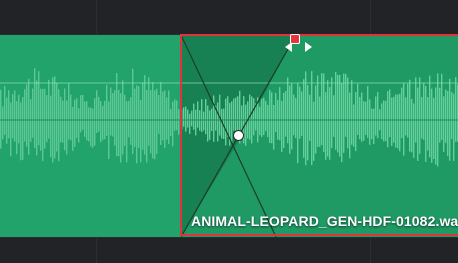 The width and height of the screenshot is (458, 263). Describe the element at coordinates (229, 237) in the screenshot. I see `track-divider` at that location.